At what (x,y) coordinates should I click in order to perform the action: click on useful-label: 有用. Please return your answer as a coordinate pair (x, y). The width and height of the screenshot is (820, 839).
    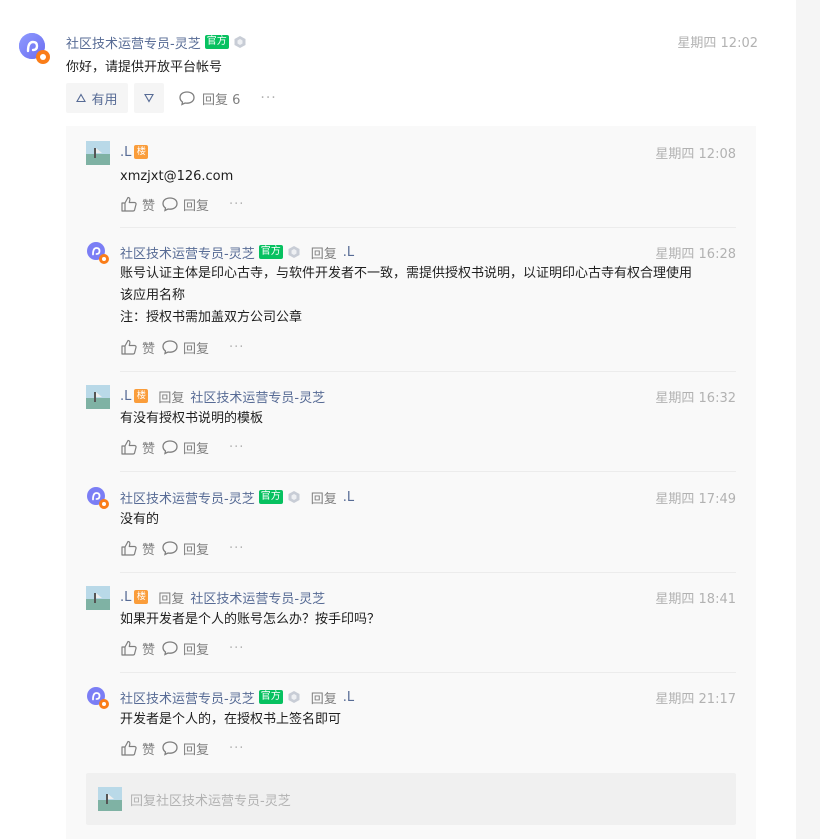
    Looking at the image, I should click on (104, 100).